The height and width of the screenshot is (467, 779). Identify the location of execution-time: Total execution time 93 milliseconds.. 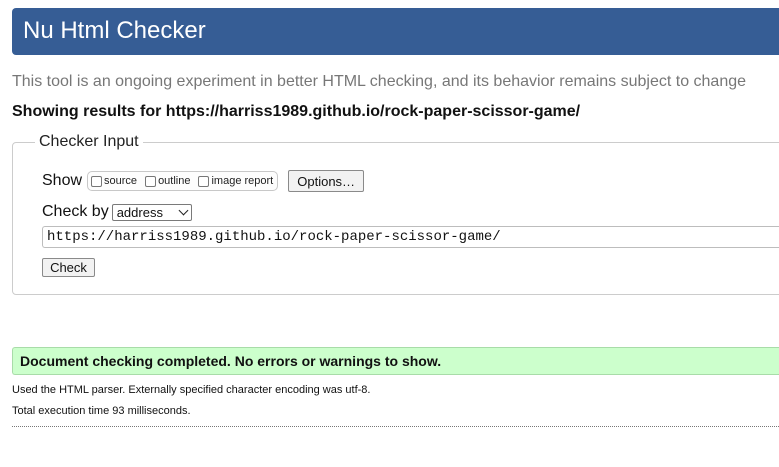
(101, 411).